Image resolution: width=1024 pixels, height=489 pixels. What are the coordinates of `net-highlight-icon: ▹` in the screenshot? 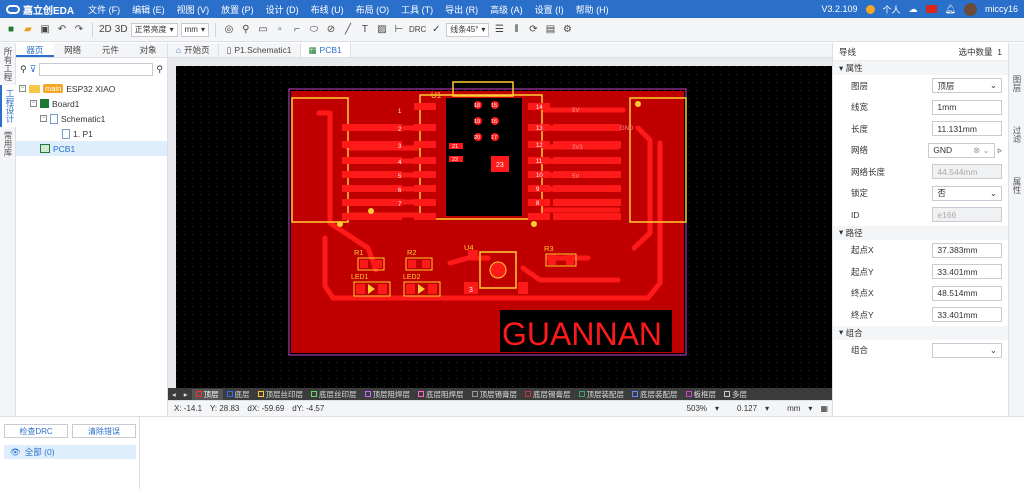 It's located at (1000, 150).